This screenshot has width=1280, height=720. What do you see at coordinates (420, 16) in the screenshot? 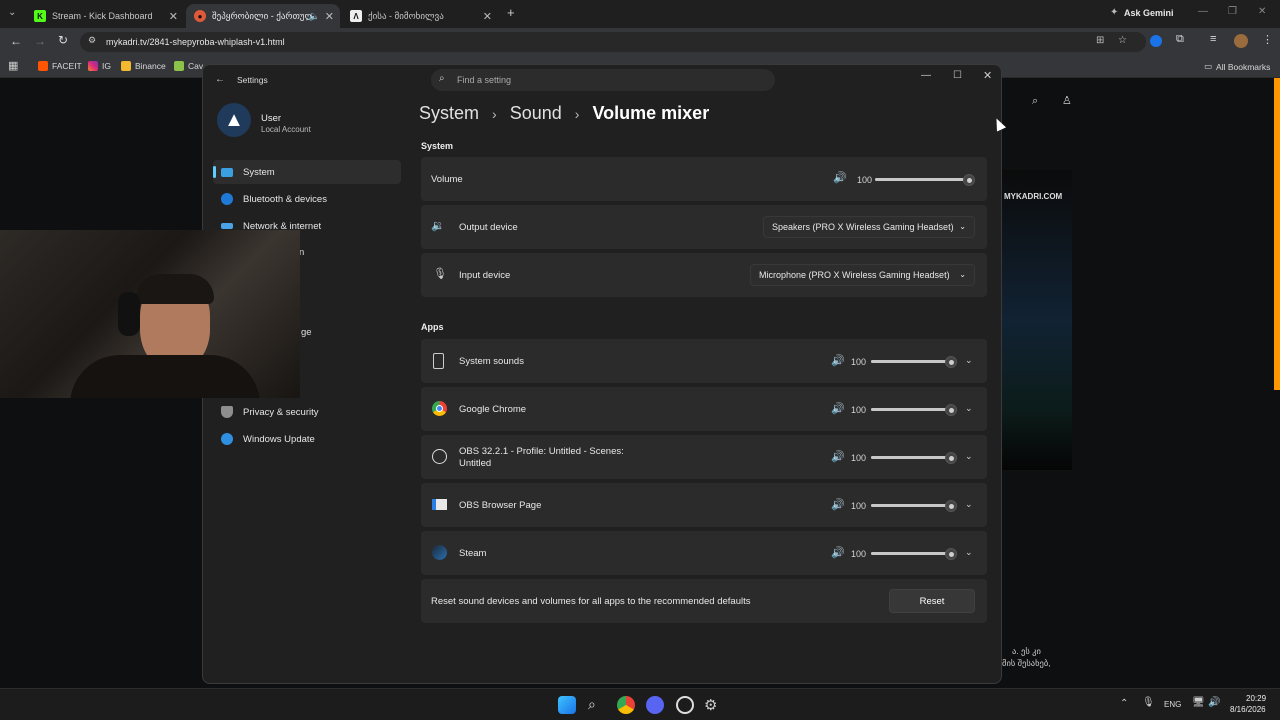
I see `tab-kisa: Λ ქისა - მიმოხილვა ✕` at bounding box center [420, 16].